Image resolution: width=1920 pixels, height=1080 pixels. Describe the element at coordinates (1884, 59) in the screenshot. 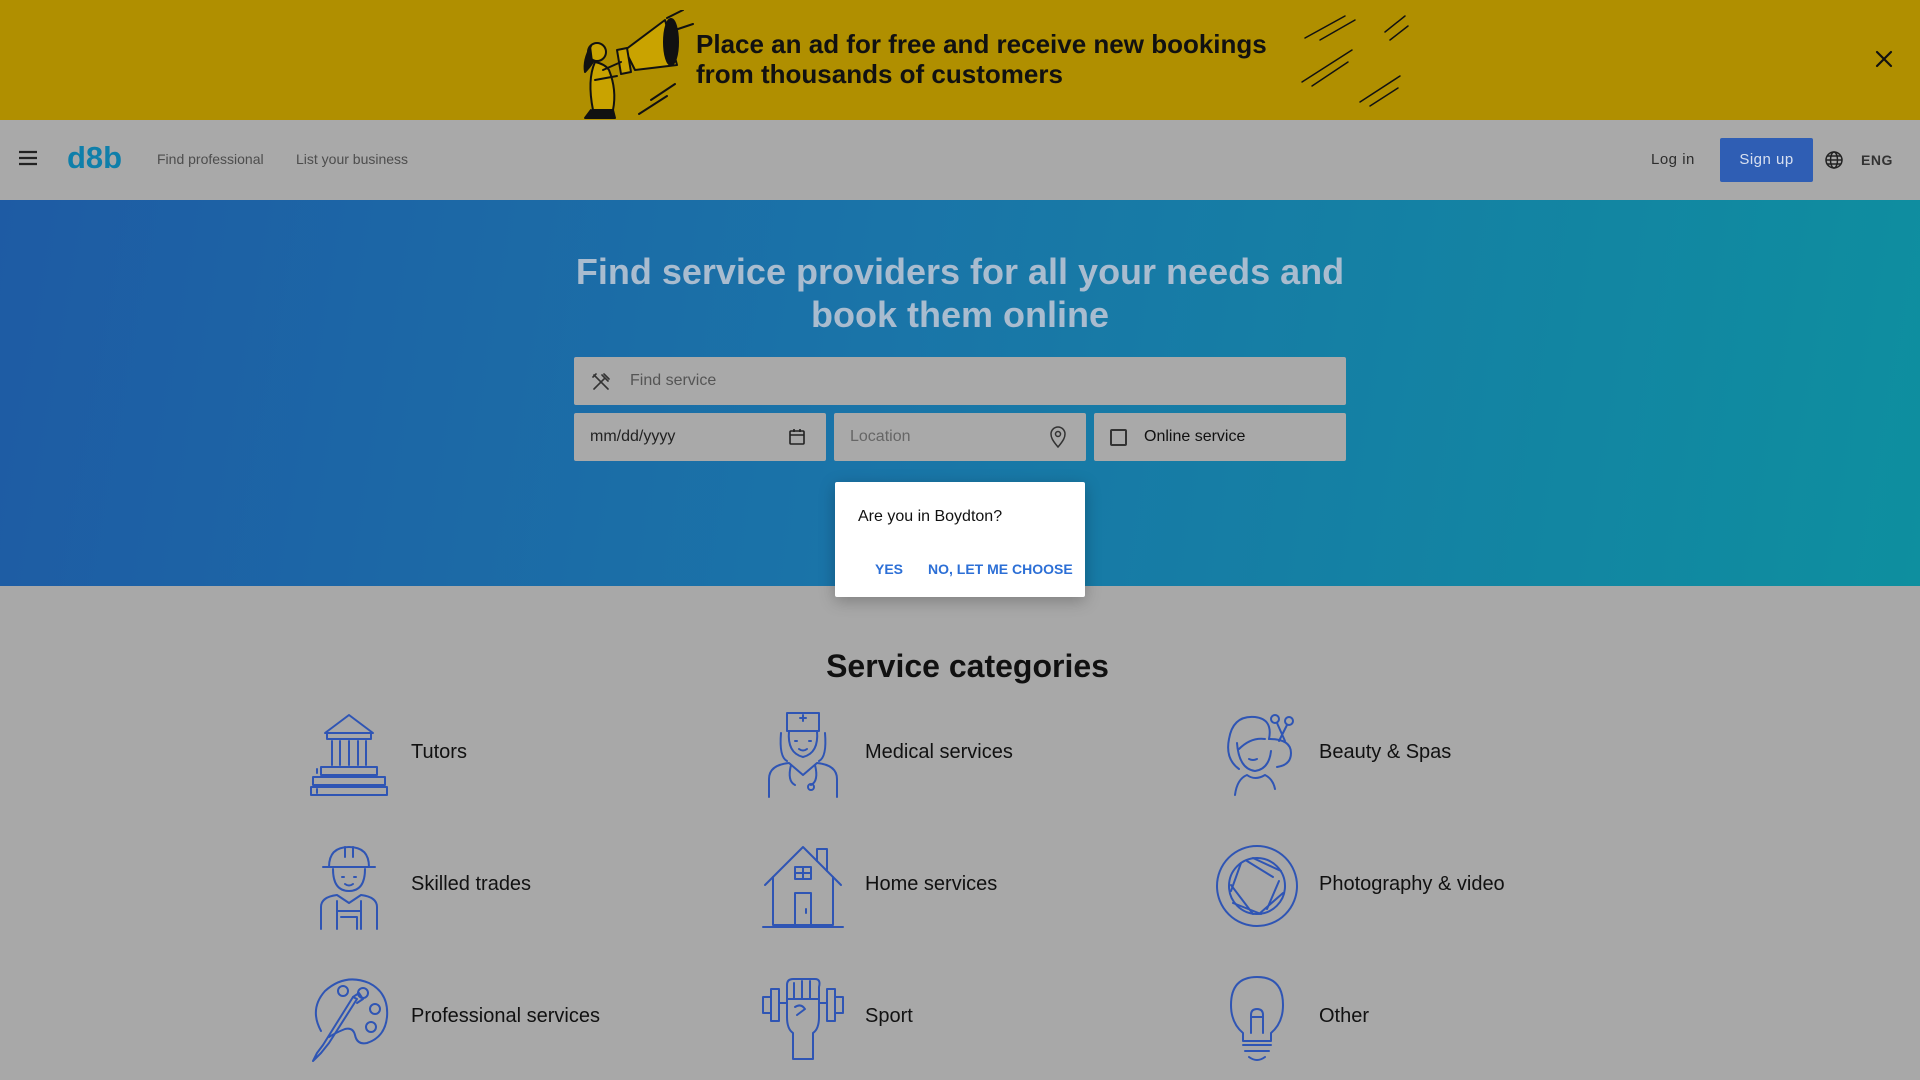

I see `close-icon` at that location.